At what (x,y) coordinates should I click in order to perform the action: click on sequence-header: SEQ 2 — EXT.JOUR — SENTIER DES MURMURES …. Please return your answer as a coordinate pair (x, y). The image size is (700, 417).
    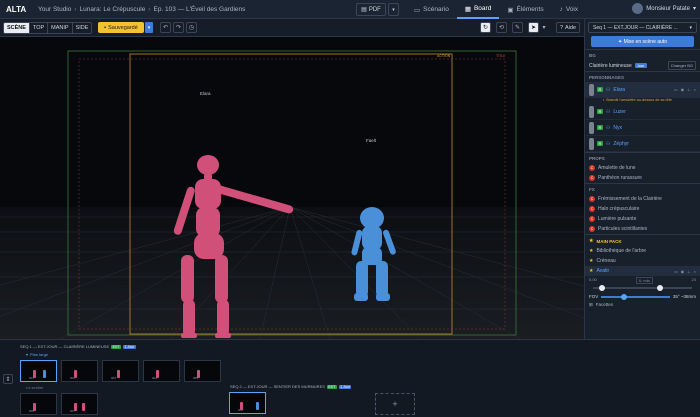
    Looking at the image, I should click on (291, 386).